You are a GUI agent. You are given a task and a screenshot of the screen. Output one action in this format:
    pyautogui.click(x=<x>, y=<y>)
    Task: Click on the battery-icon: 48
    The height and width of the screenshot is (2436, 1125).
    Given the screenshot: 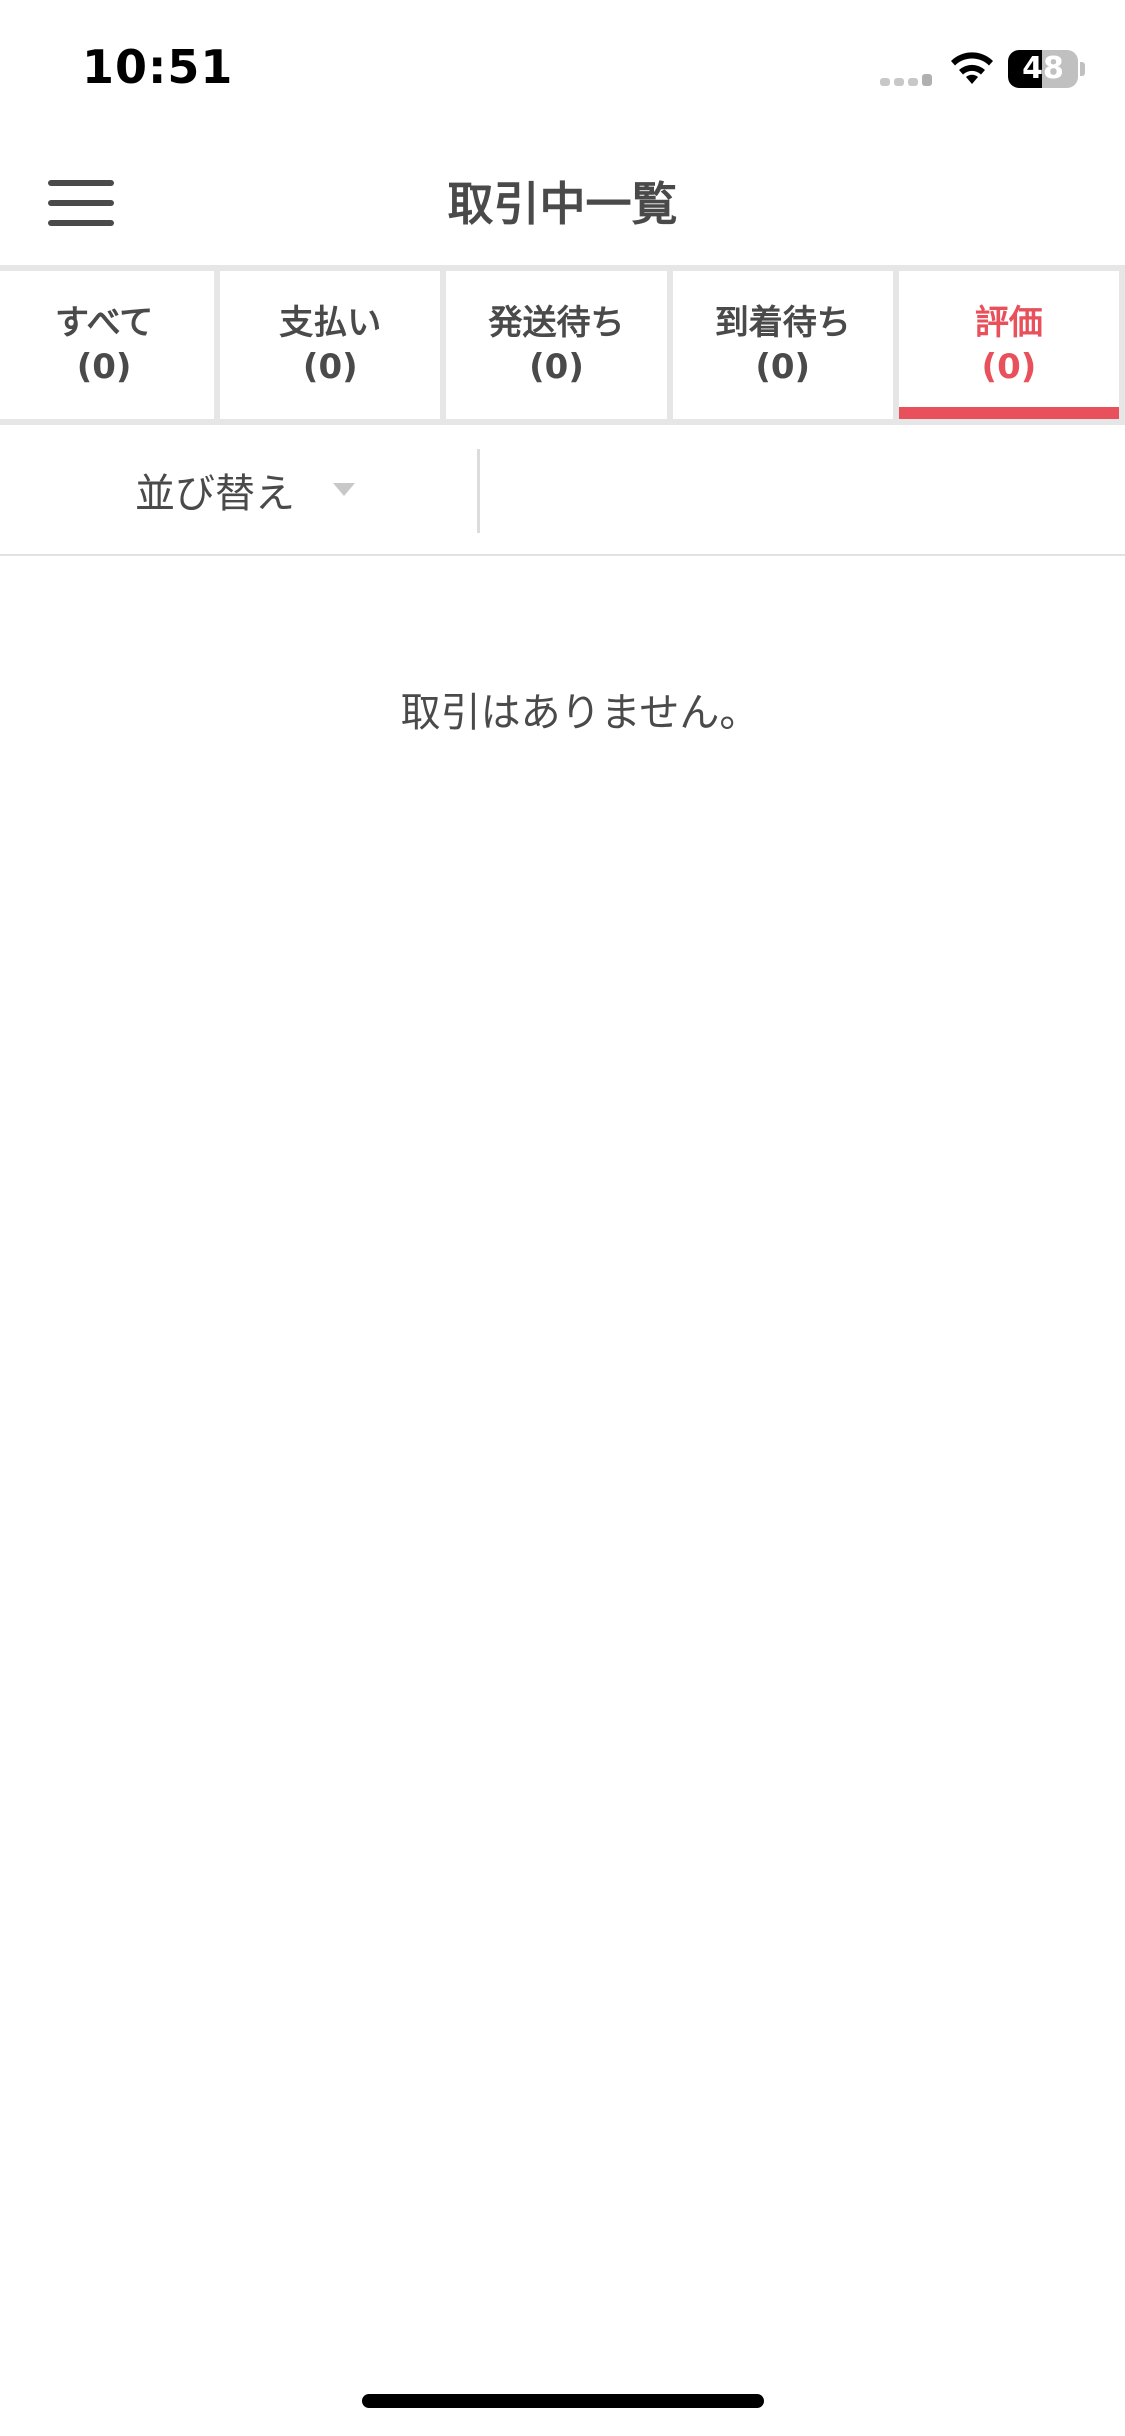 What is the action you would take?
    pyautogui.click(x=1043, y=69)
    